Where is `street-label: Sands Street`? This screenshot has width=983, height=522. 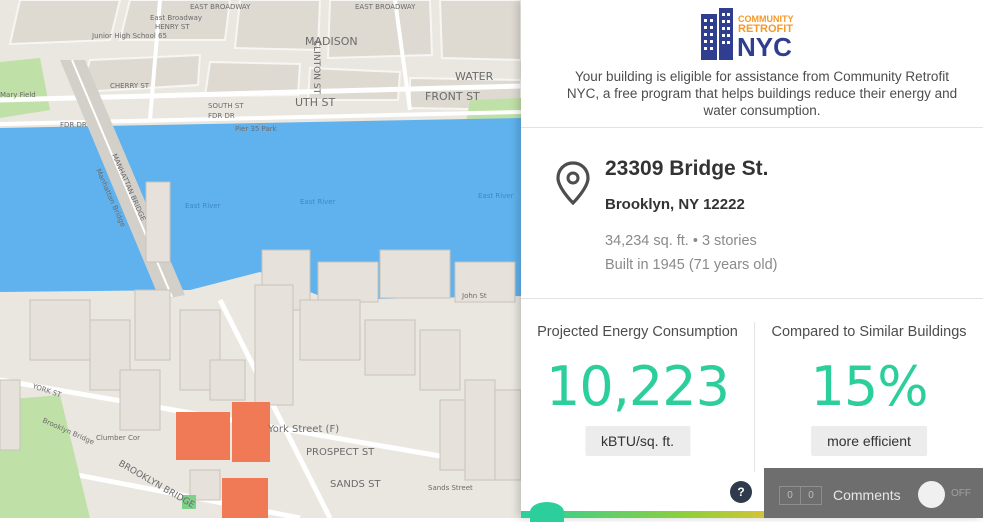
street-label: Sands Street is located at coordinates (450, 488).